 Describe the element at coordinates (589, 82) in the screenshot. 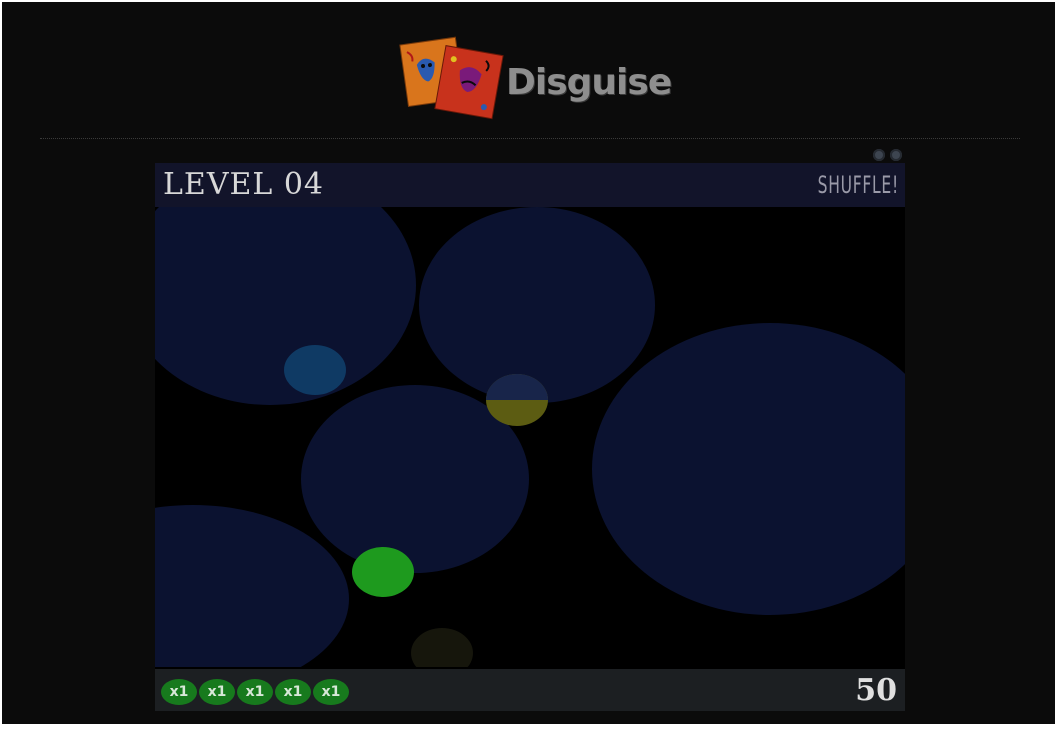

I see `app-title: Disguise` at that location.